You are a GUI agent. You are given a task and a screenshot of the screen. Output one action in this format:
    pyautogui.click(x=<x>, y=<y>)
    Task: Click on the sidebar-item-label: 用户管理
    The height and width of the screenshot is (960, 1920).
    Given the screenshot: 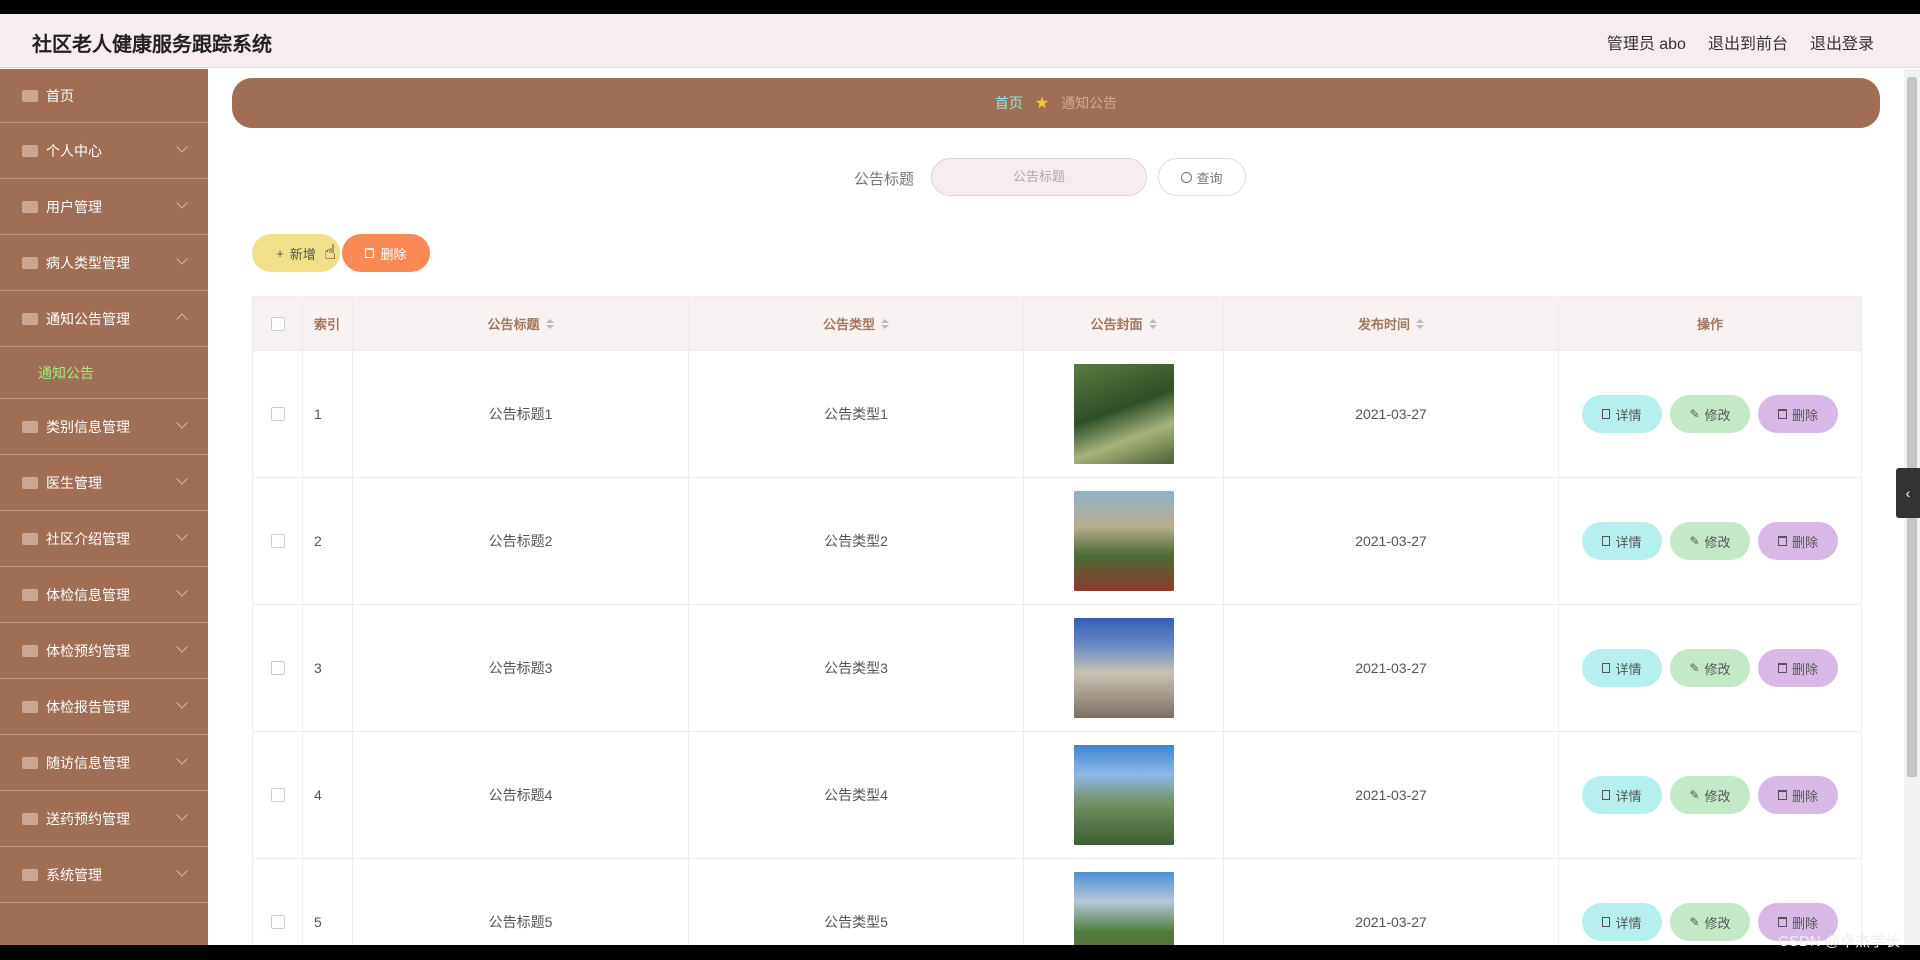 What is the action you would take?
    pyautogui.click(x=74, y=206)
    